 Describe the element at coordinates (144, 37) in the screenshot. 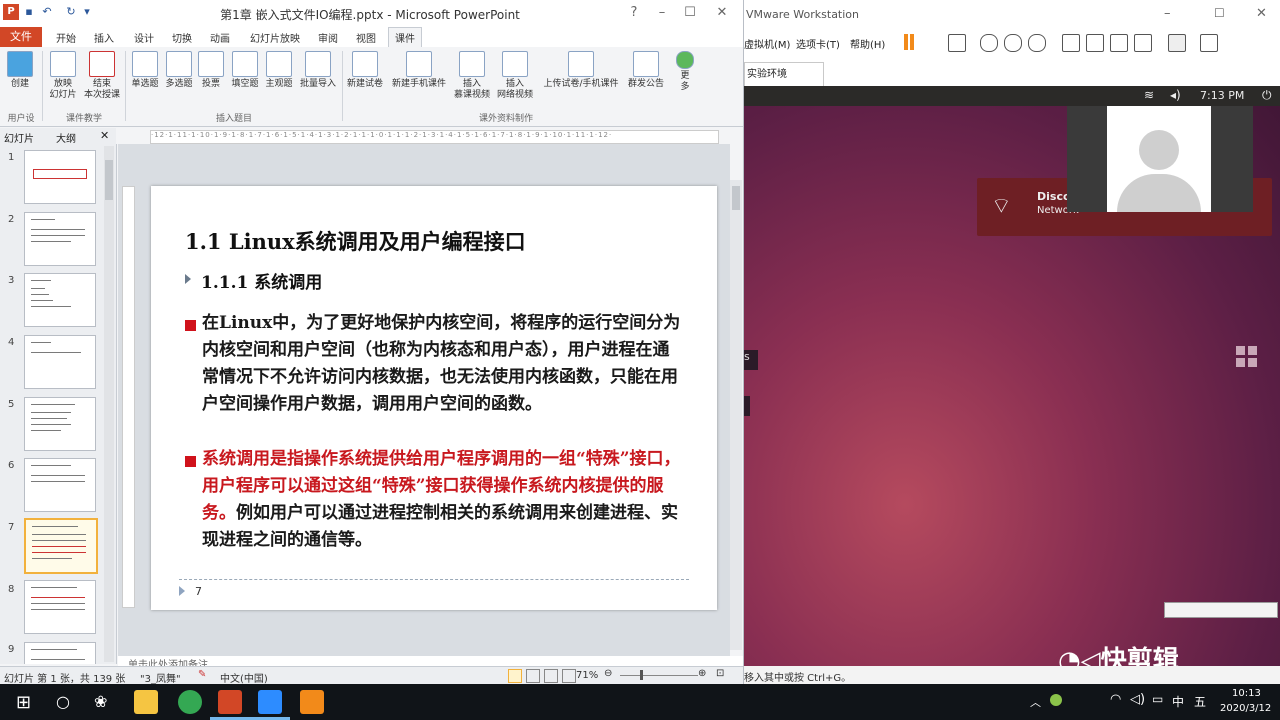

I see `tab-design: 设计` at that location.